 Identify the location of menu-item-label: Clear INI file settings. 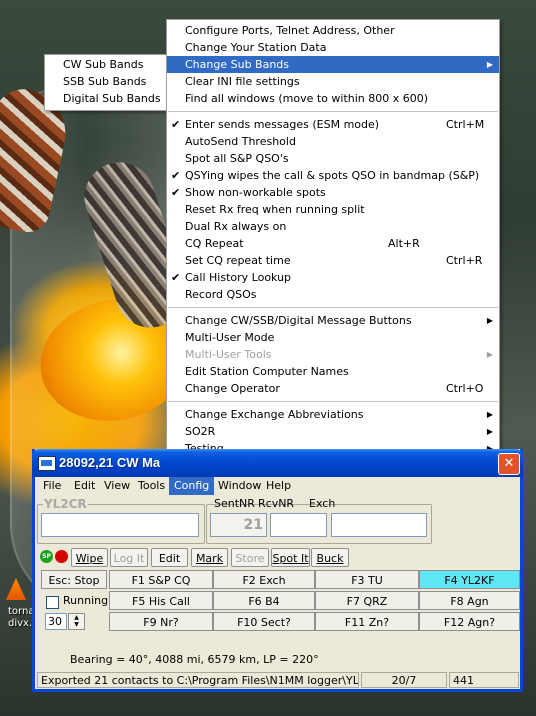
(242, 81).